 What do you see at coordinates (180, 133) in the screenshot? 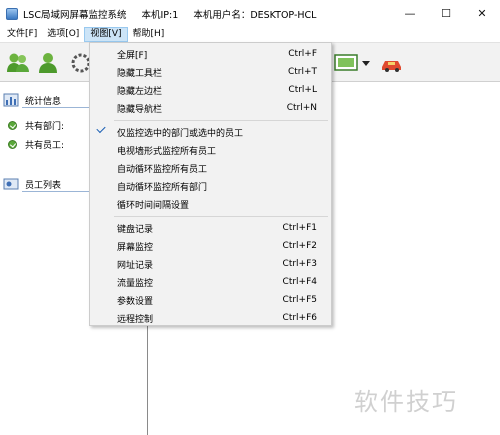
I see `view-menu-item-label: 仅监控选中的部门或选中的员工` at bounding box center [180, 133].